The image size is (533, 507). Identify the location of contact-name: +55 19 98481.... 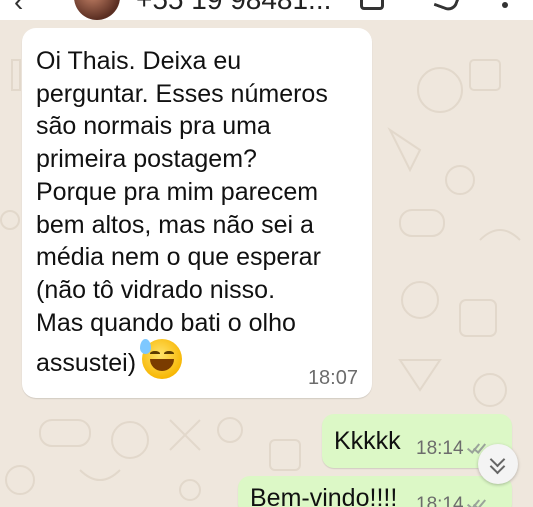
(233, 7).